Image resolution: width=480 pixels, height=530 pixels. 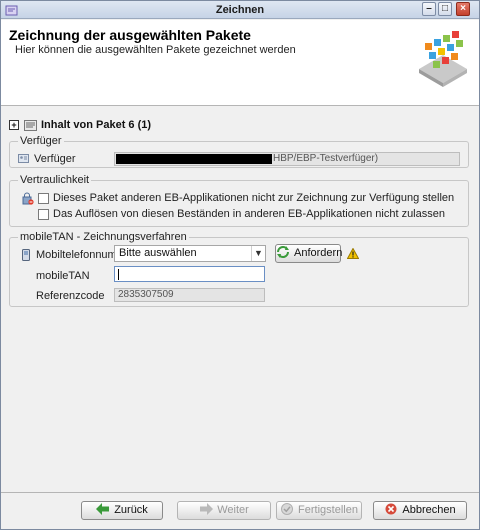 I want to click on checkbox-no-signing-other-apps, so click(x=43, y=198).